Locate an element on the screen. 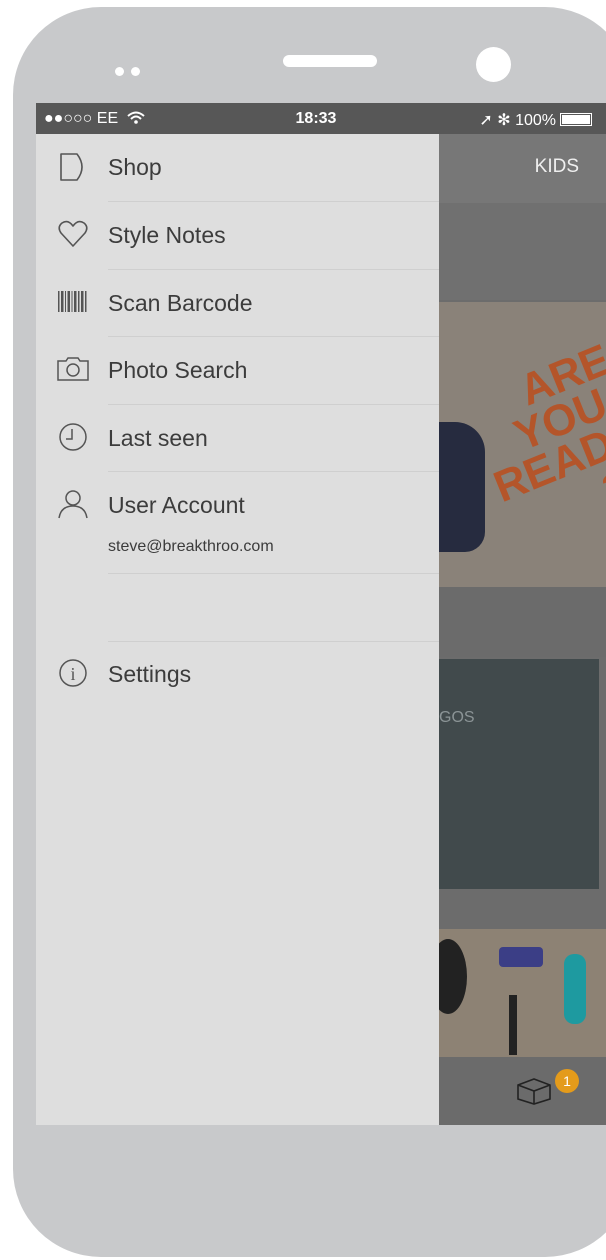  user-email: steve@breakthroo.com is located at coordinates (191, 546).